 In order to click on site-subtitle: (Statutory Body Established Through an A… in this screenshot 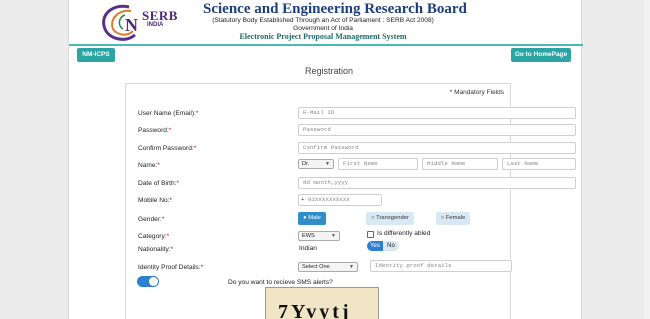, I will do `click(323, 20)`.